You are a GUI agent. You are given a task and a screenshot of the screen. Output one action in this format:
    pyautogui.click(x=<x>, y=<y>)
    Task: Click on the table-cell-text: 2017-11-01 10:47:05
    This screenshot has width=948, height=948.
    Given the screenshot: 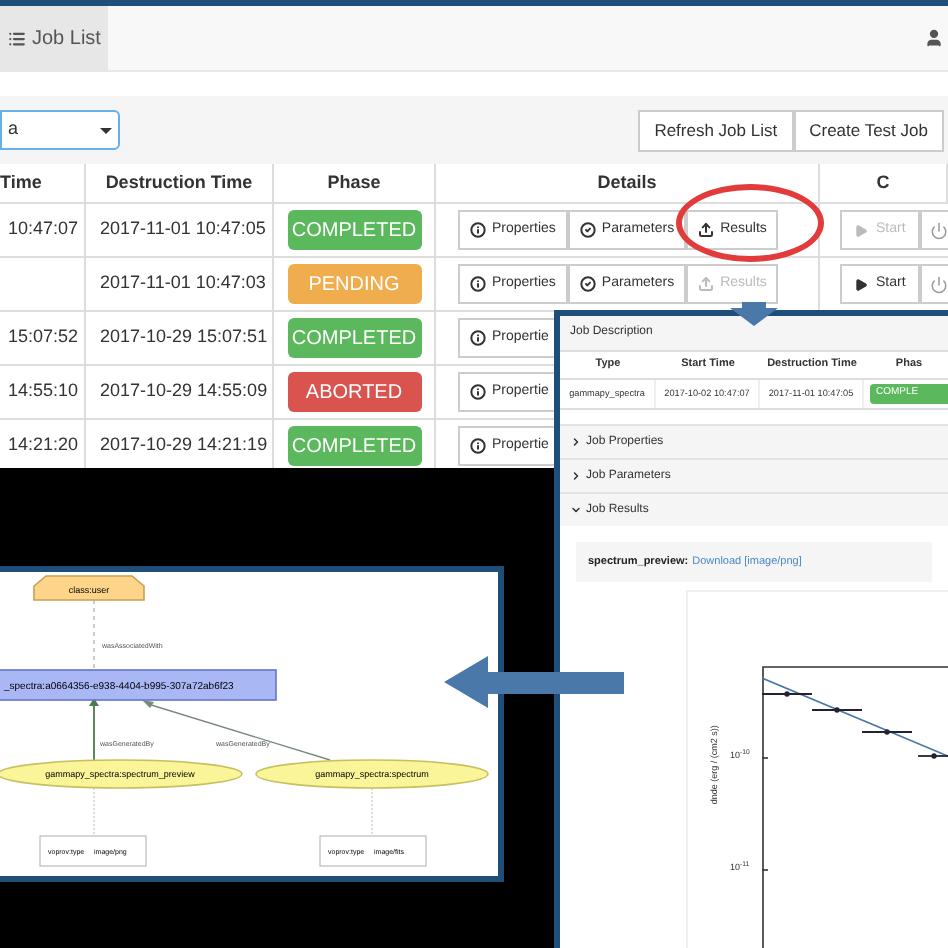 What is the action you would take?
    pyautogui.click(x=183, y=229)
    